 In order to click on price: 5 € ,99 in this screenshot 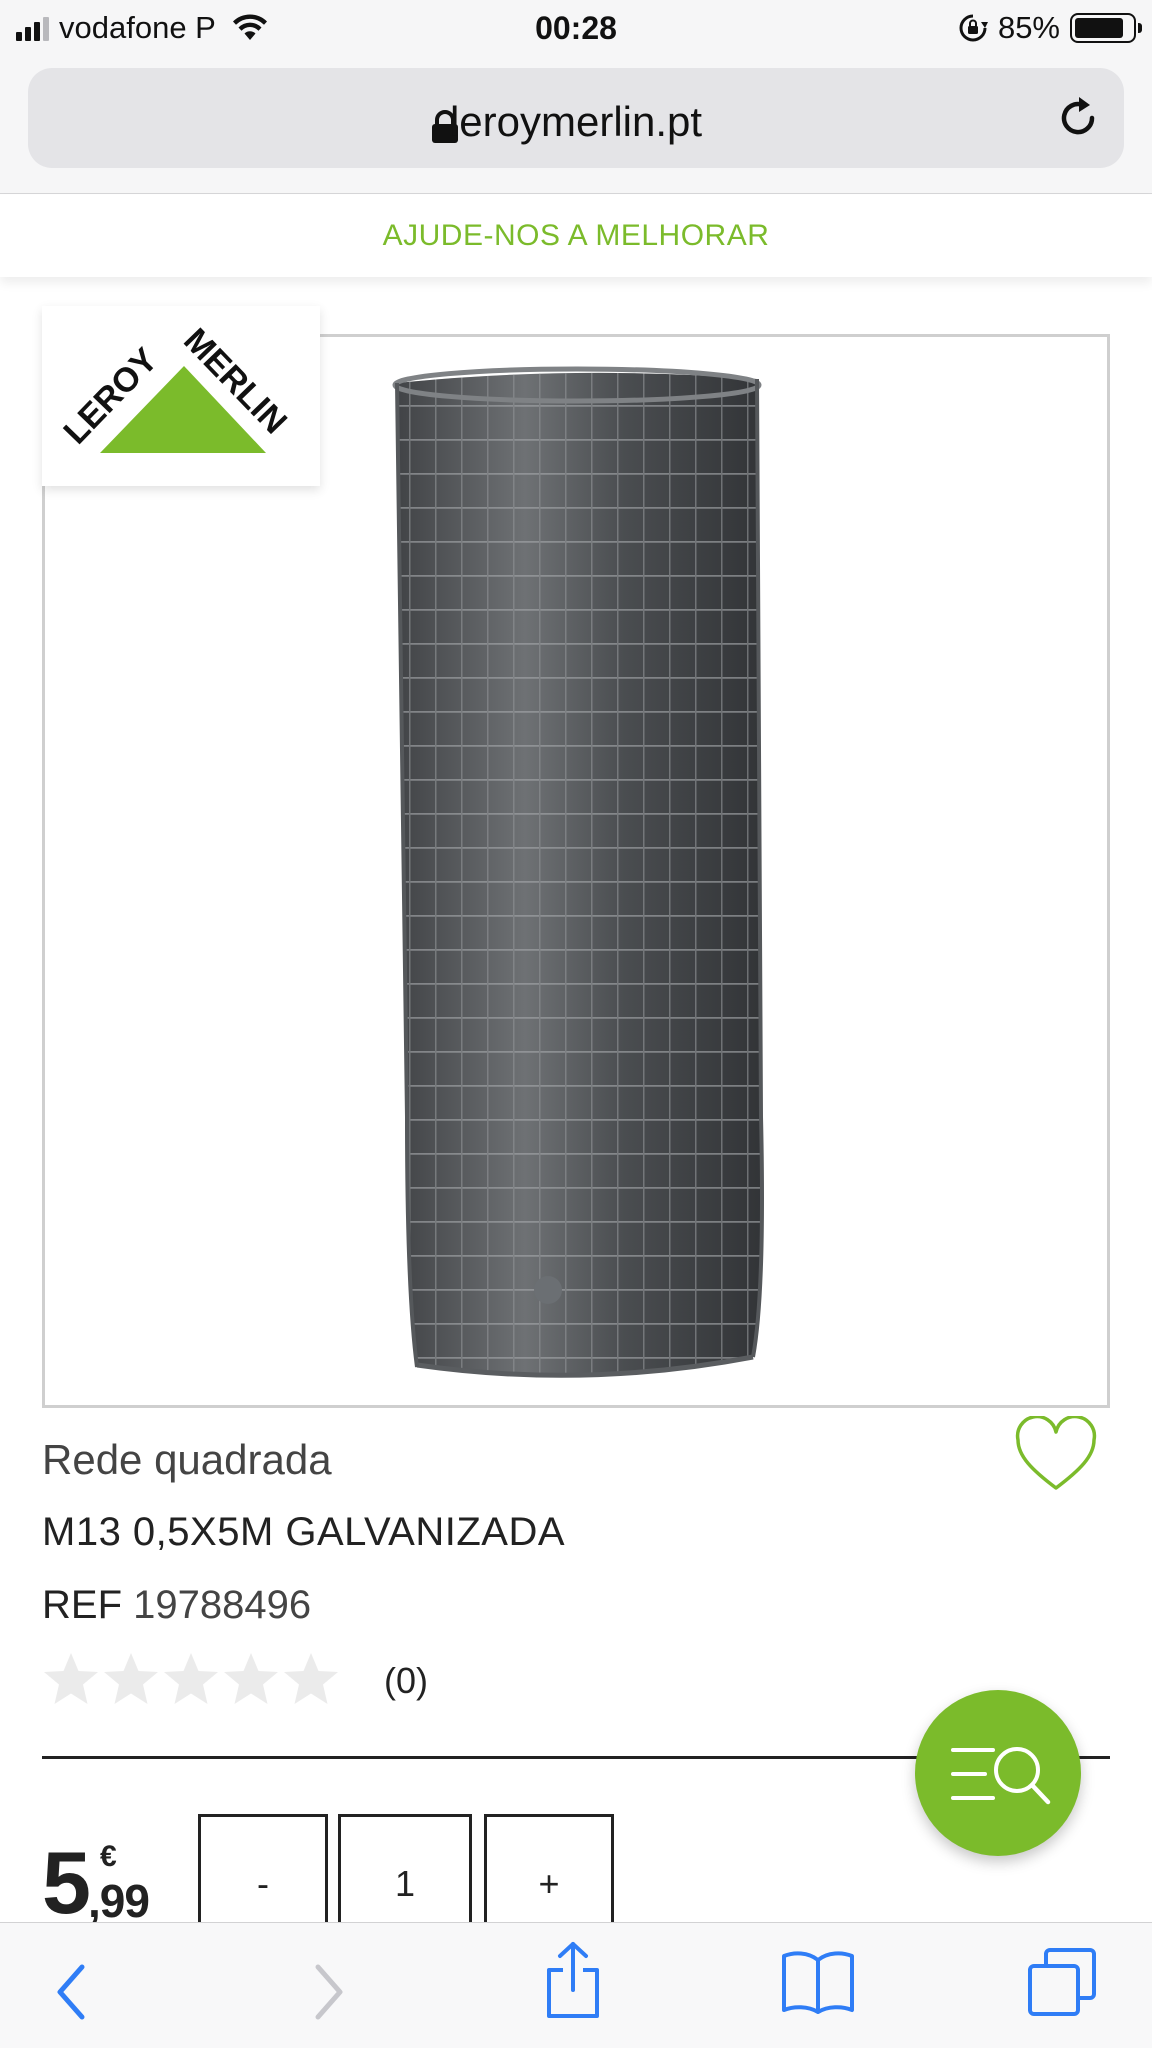, I will do `click(122, 1883)`.